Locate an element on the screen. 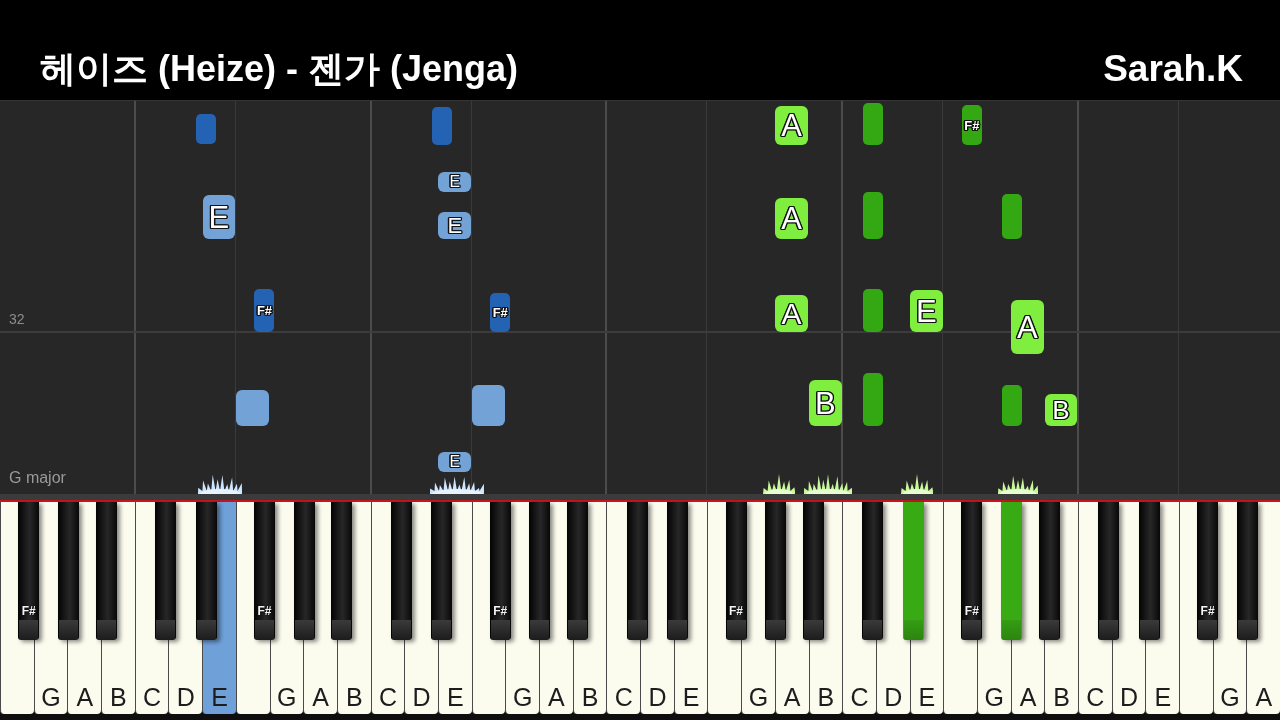 This screenshot has height=720, width=1280. key-signature-label: G major is located at coordinates (37, 478).